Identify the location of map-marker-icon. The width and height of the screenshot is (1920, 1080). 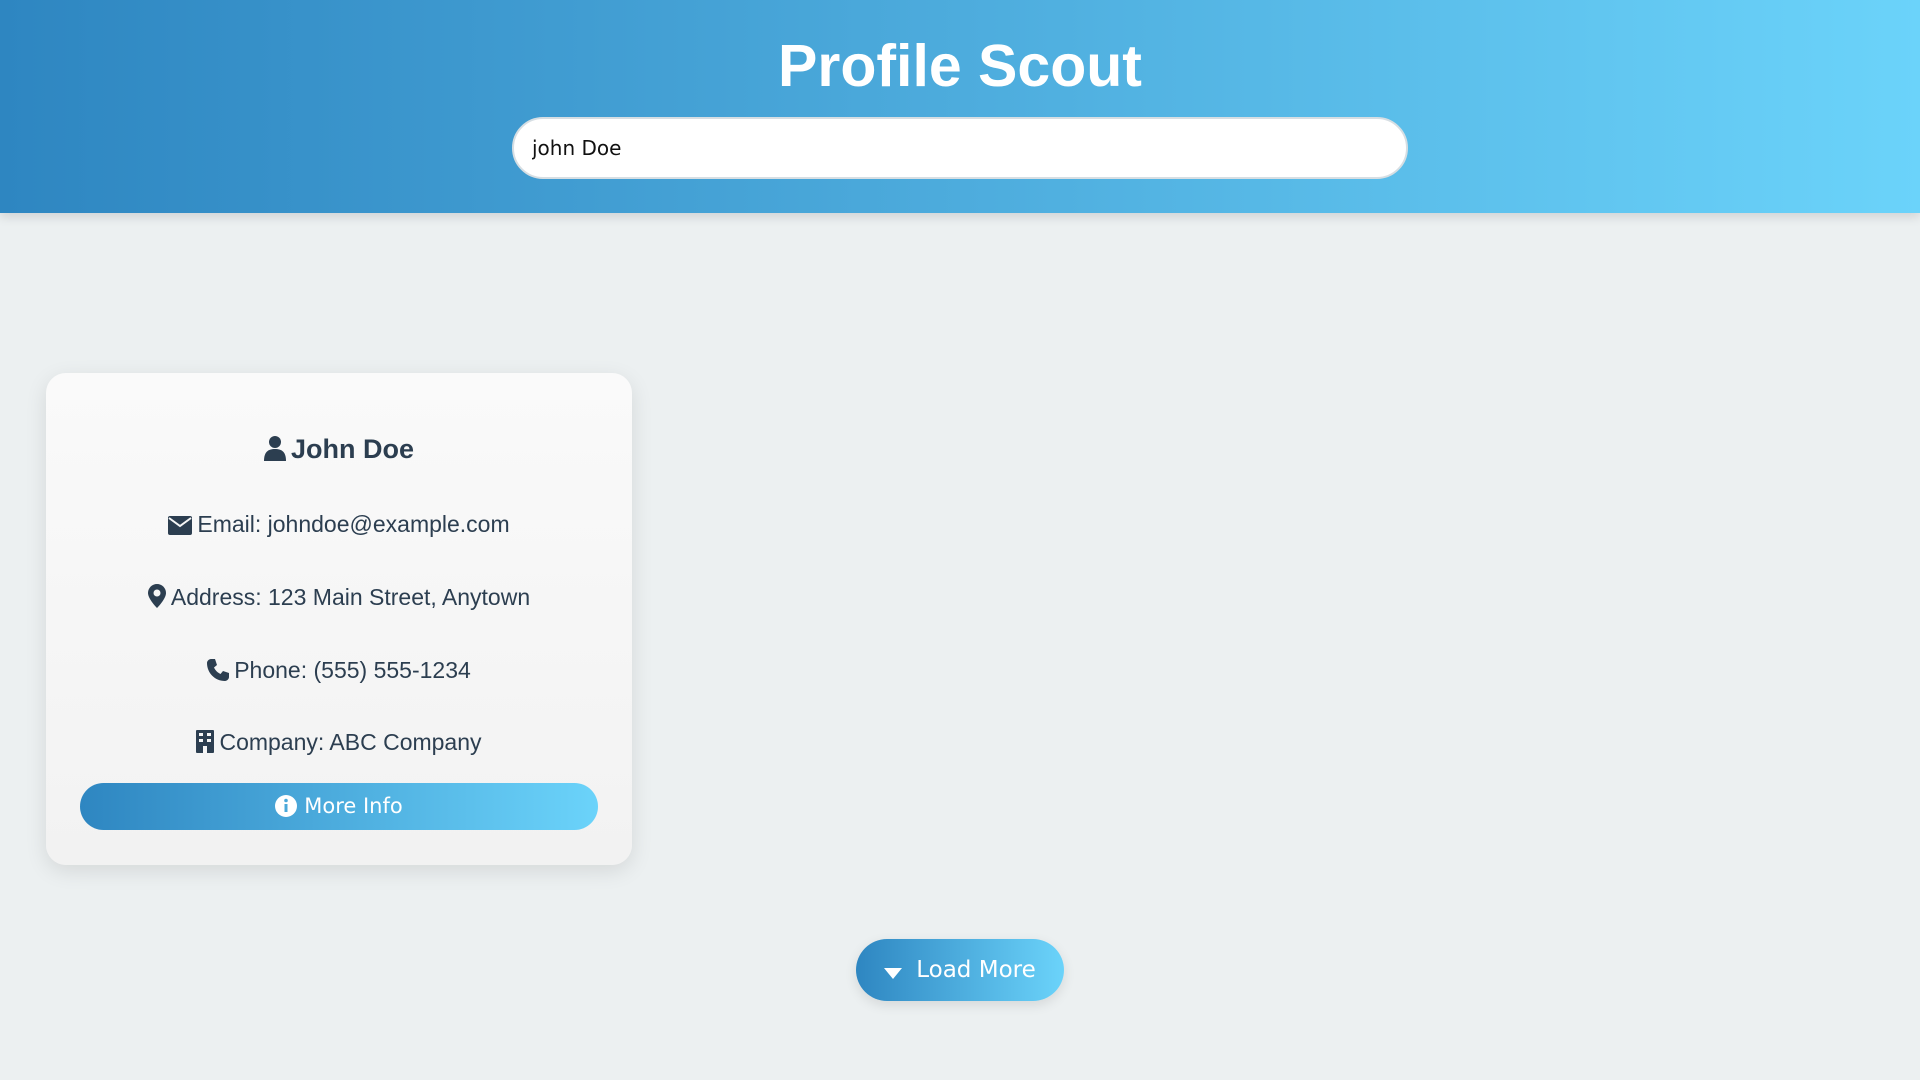
(156, 599).